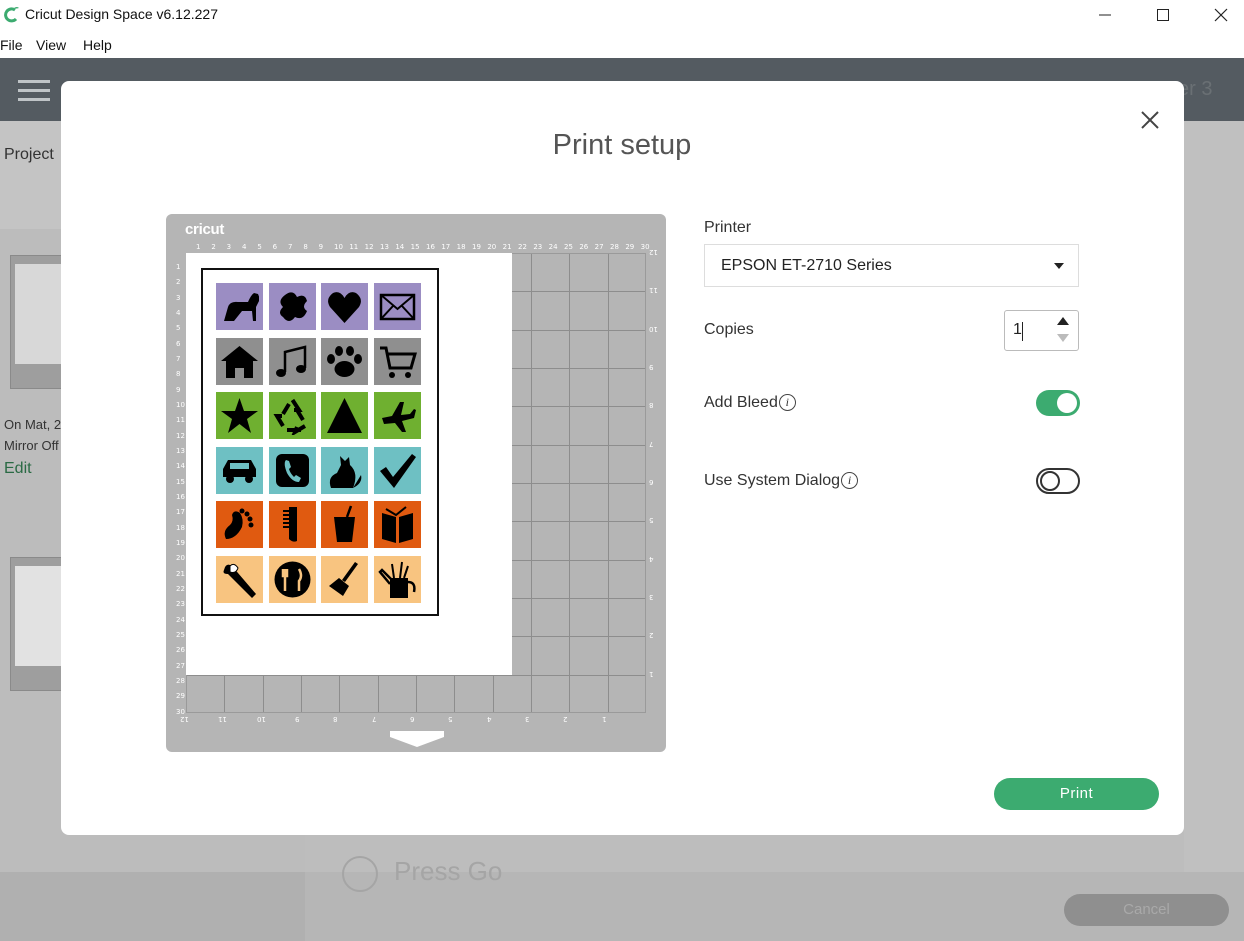 The image size is (1244, 941). I want to click on car-icon, so click(239, 471).